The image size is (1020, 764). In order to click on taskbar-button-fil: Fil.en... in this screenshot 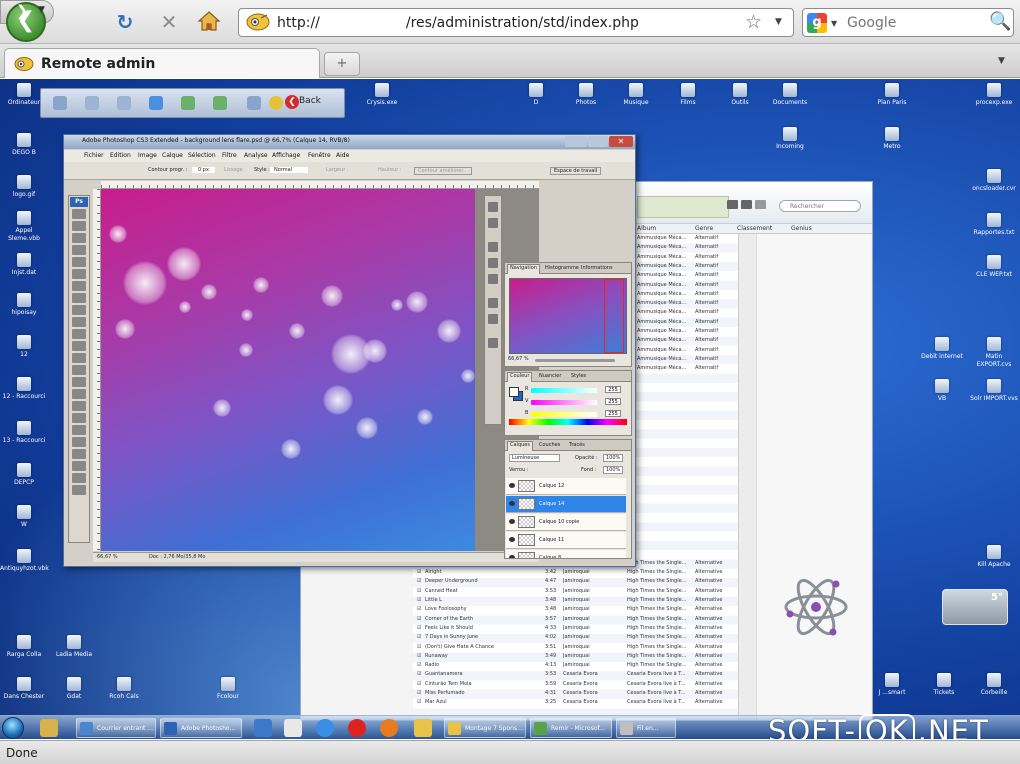, I will do `click(646, 728)`.